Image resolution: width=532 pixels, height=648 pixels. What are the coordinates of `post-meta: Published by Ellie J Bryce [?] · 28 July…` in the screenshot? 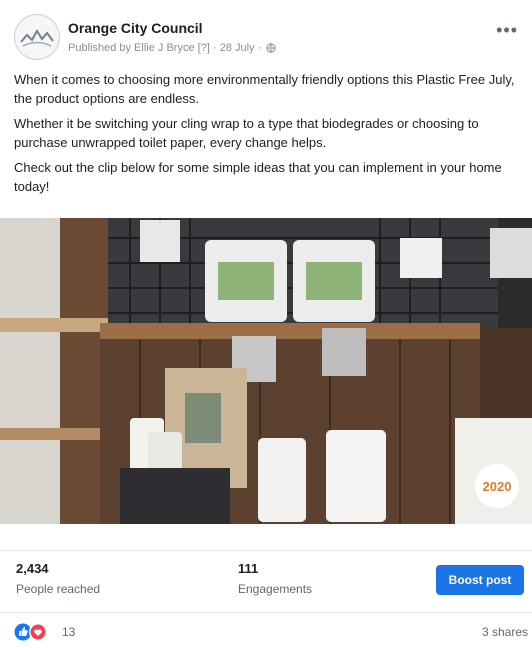 It's located at (172, 48).